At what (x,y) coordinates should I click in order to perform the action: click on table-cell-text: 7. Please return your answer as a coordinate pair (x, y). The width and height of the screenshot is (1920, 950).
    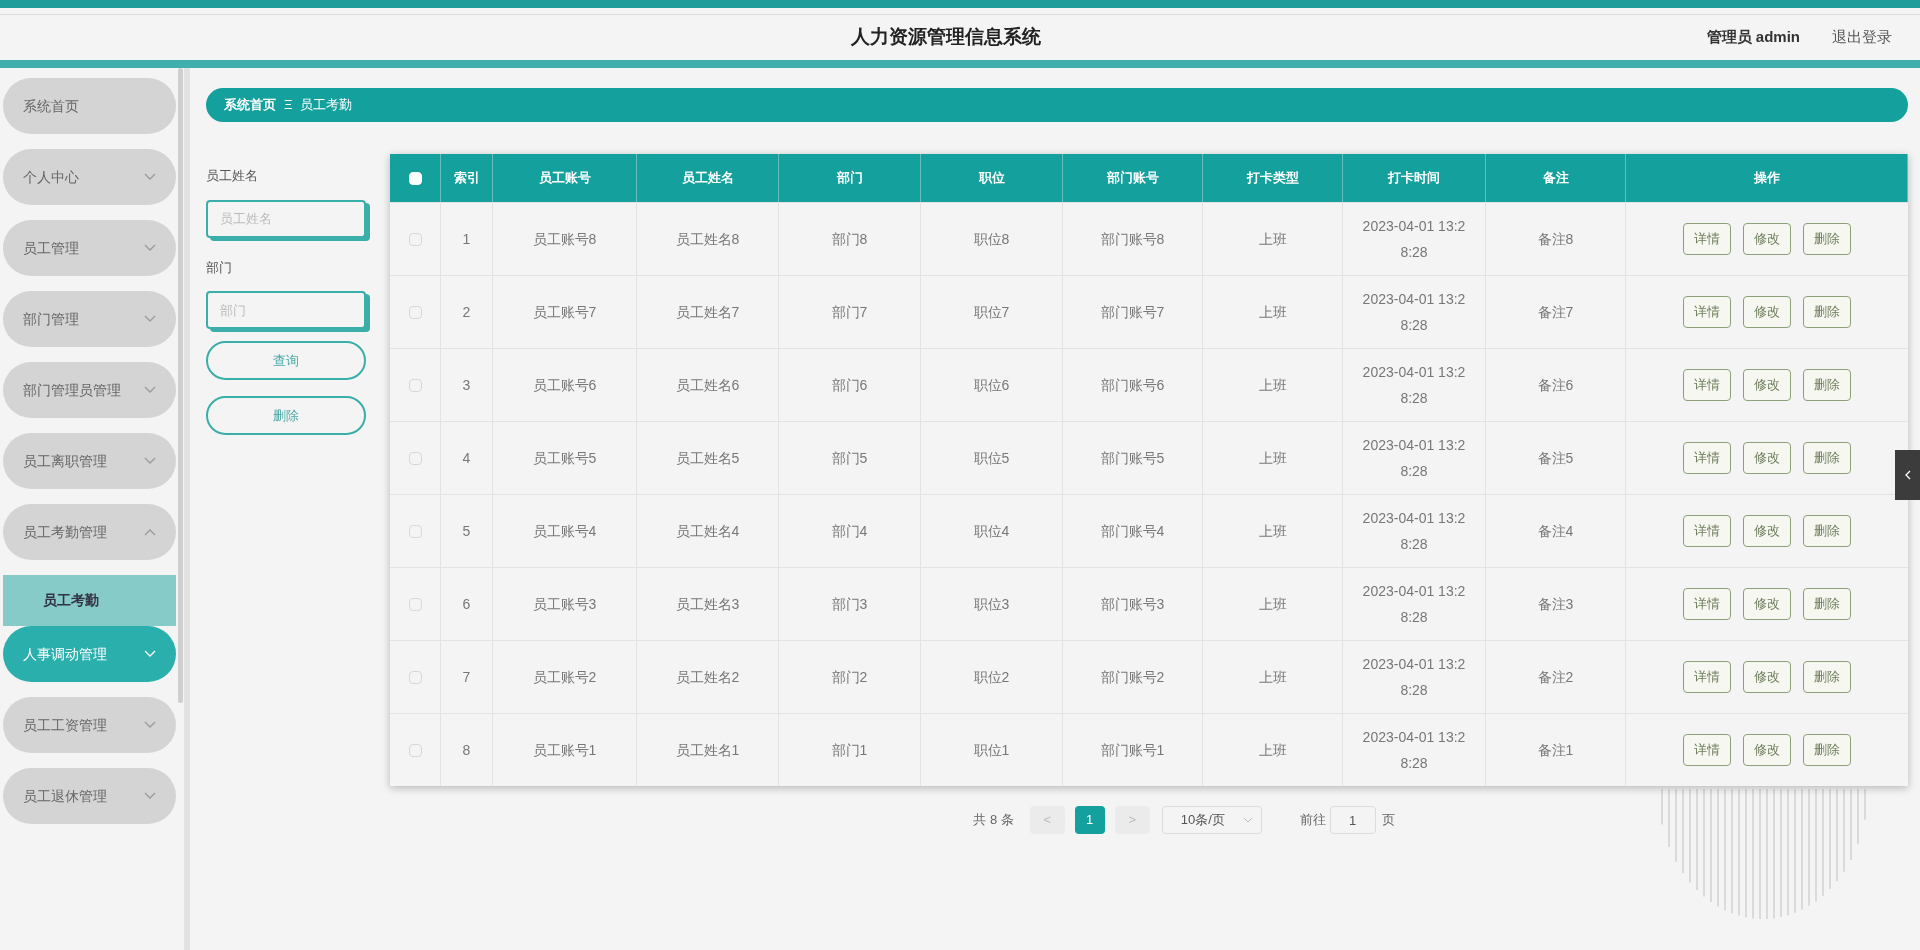
    Looking at the image, I should click on (466, 677).